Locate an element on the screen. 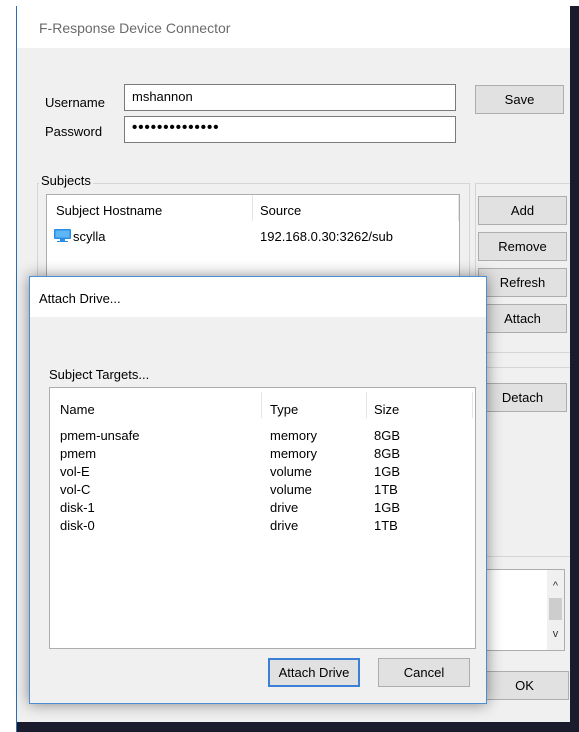  column-header-size: Size is located at coordinates (386, 409).